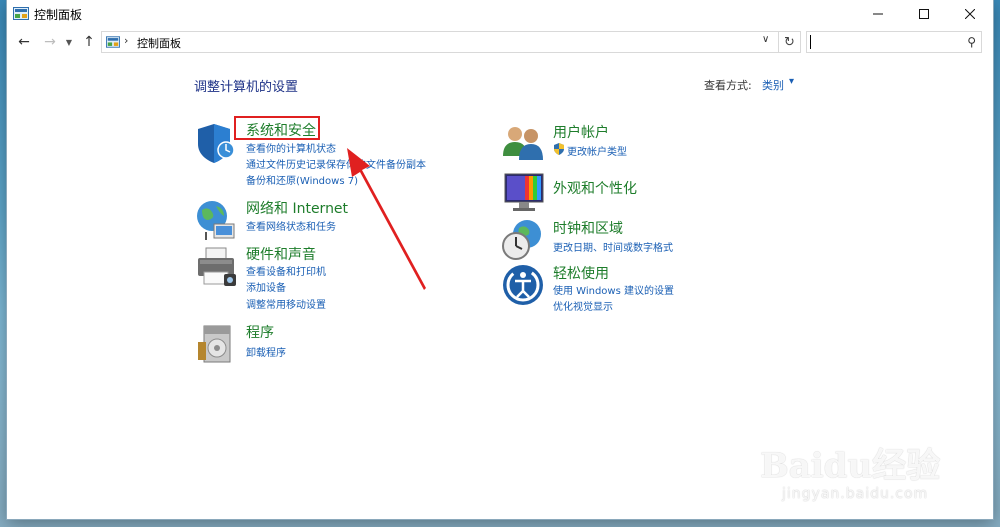  What do you see at coordinates (524, 241) in the screenshot?
I see `clock-globe-icon` at bounding box center [524, 241].